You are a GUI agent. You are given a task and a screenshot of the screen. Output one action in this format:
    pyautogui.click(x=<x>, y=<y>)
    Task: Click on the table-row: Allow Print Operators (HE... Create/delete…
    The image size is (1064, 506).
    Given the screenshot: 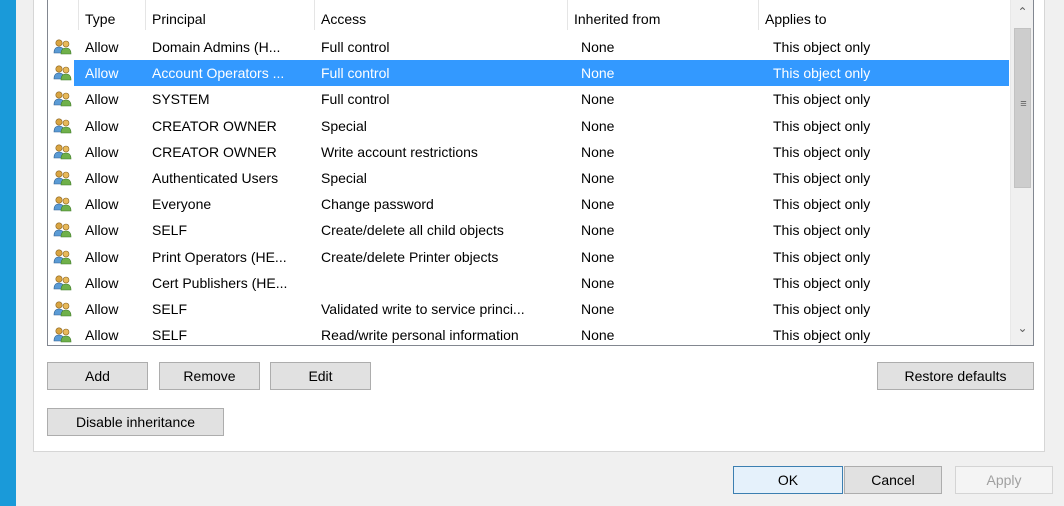 What is the action you would take?
    pyautogui.click(x=529, y=257)
    